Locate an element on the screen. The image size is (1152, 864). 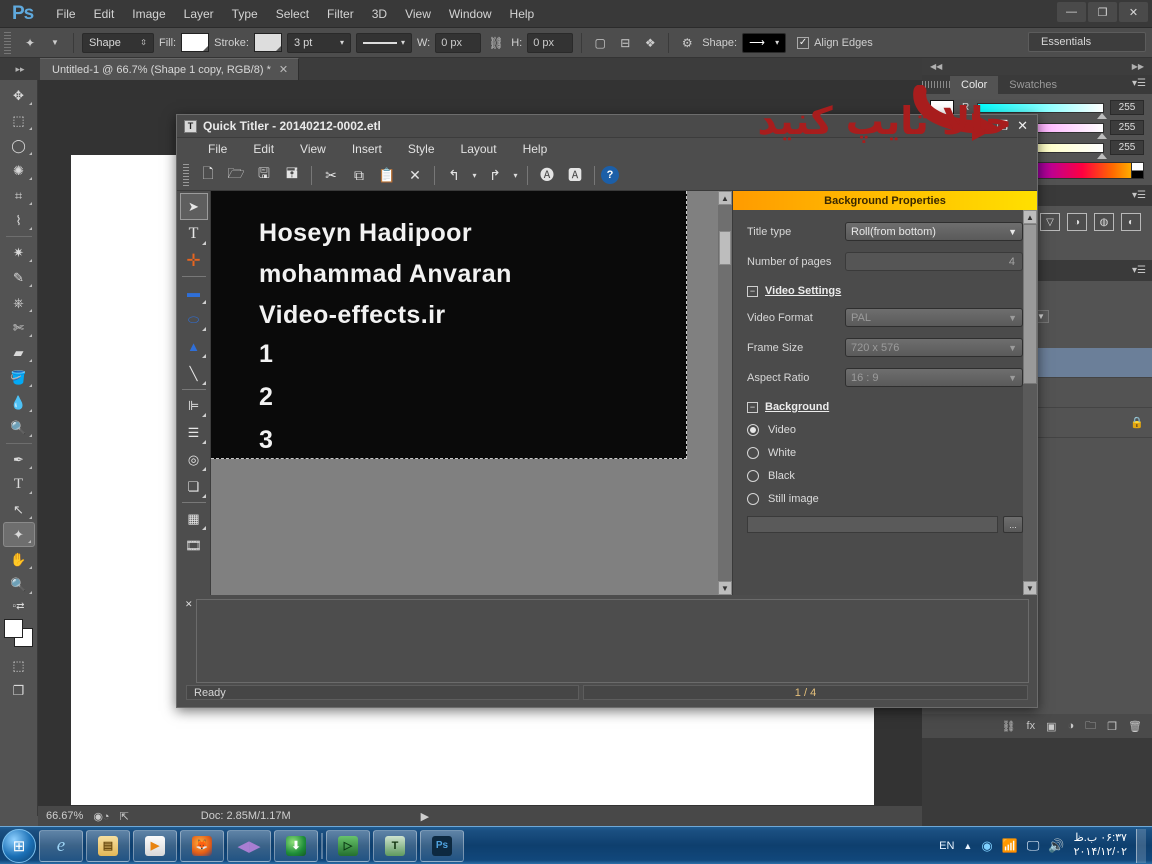
menu-filter: Filter is located at coordinates (340, 14).